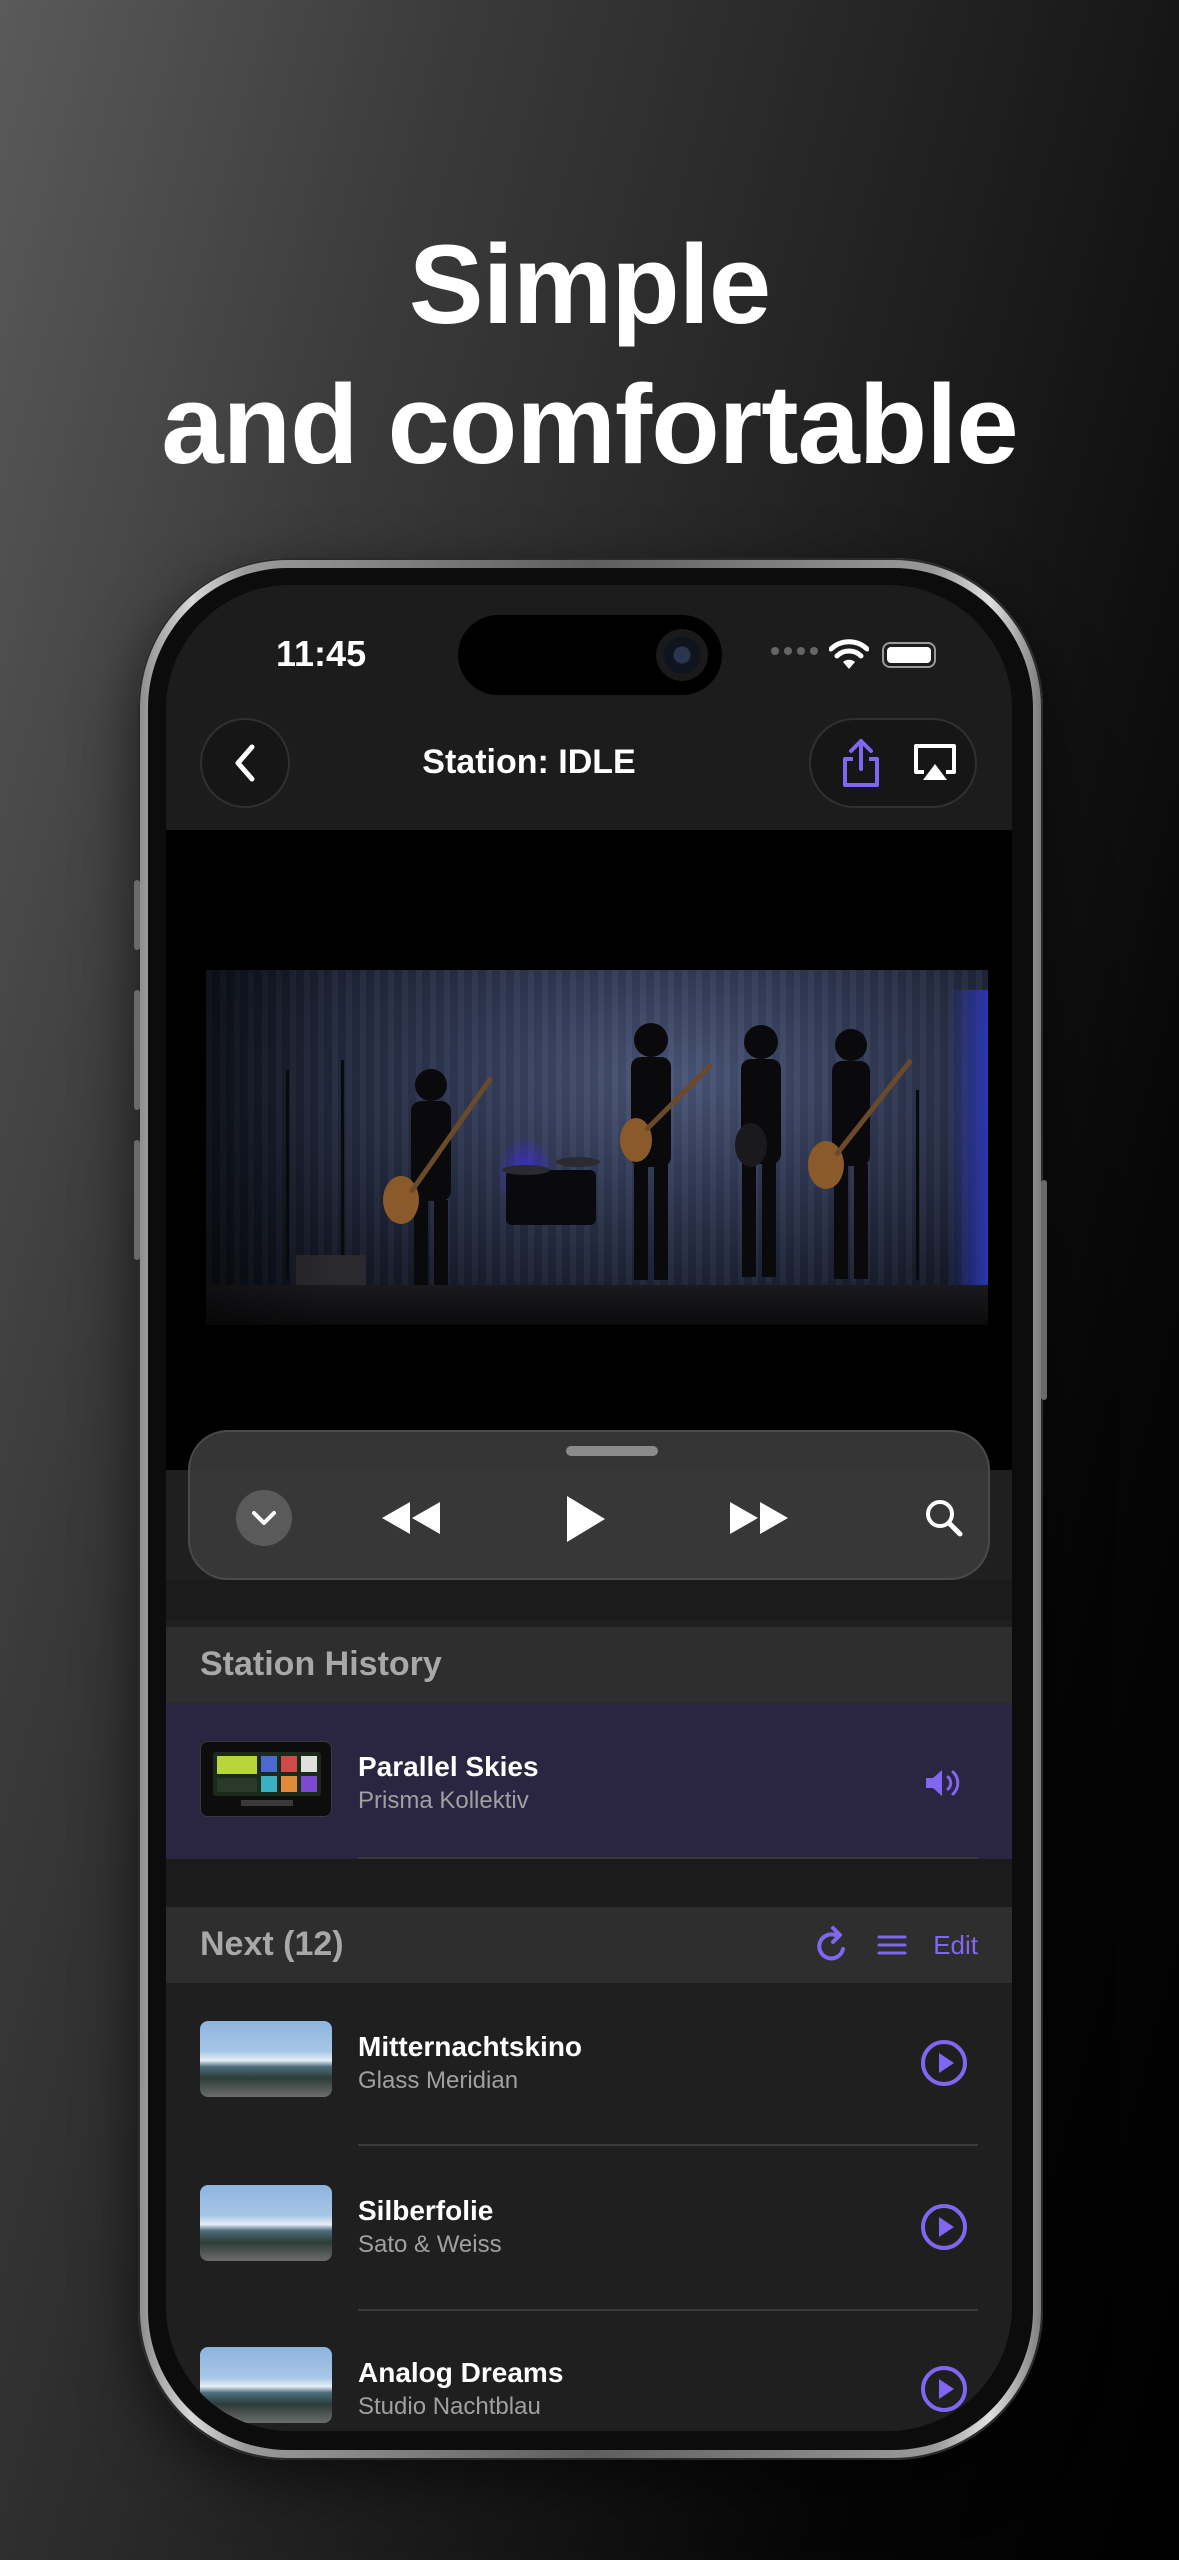 The height and width of the screenshot is (2560, 1179). Describe the element at coordinates (589, 1945) in the screenshot. I see `next-header: Next (12) Edit` at that location.